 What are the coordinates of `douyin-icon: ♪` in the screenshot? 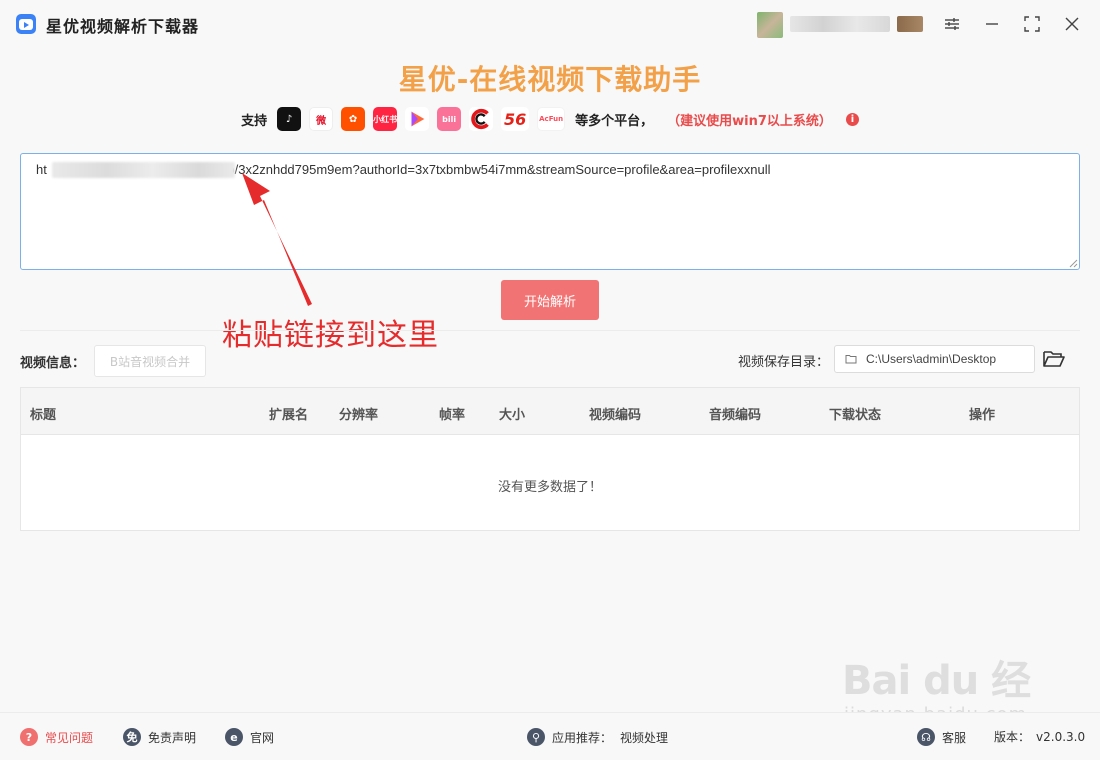 It's located at (289, 119).